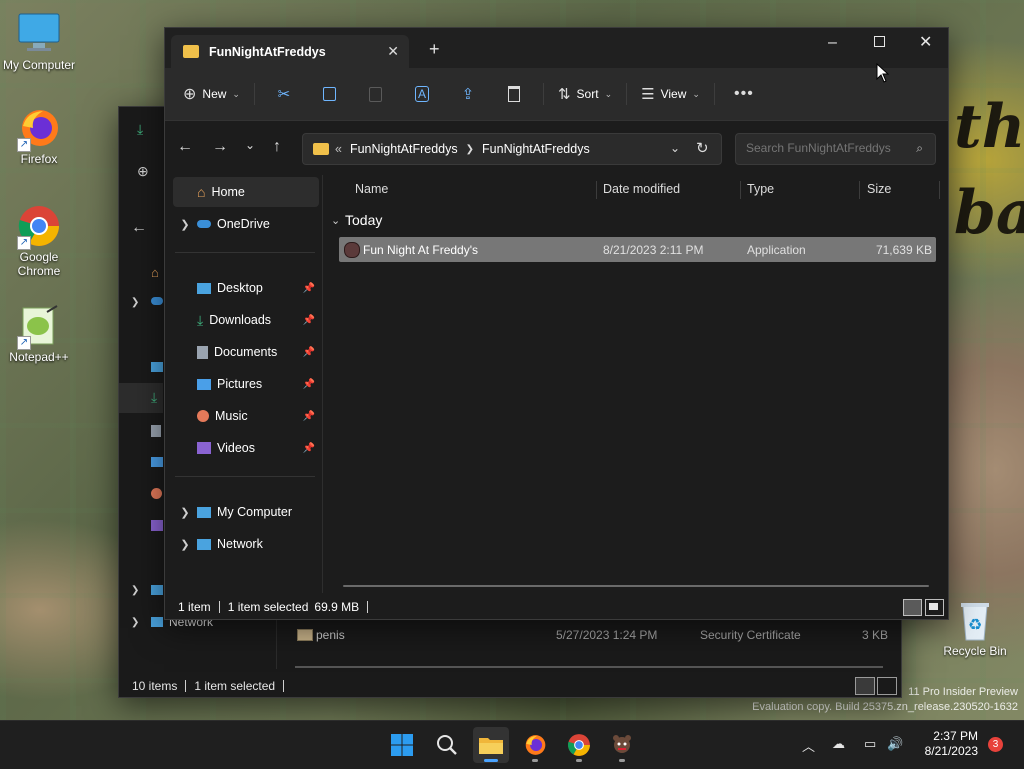 The height and width of the screenshot is (769, 1024). What do you see at coordinates (156, 431) in the screenshot?
I see `documents-icon` at bounding box center [156, 431].